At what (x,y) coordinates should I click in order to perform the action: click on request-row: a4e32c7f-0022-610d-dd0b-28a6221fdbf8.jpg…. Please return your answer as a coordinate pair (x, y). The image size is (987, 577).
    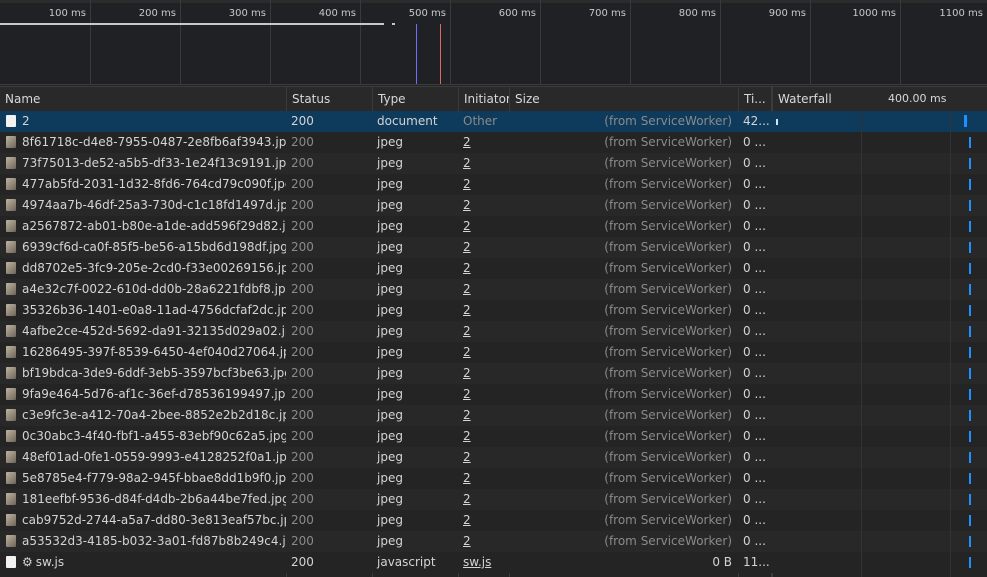
    Looking at the image, I should click on (493, 289).